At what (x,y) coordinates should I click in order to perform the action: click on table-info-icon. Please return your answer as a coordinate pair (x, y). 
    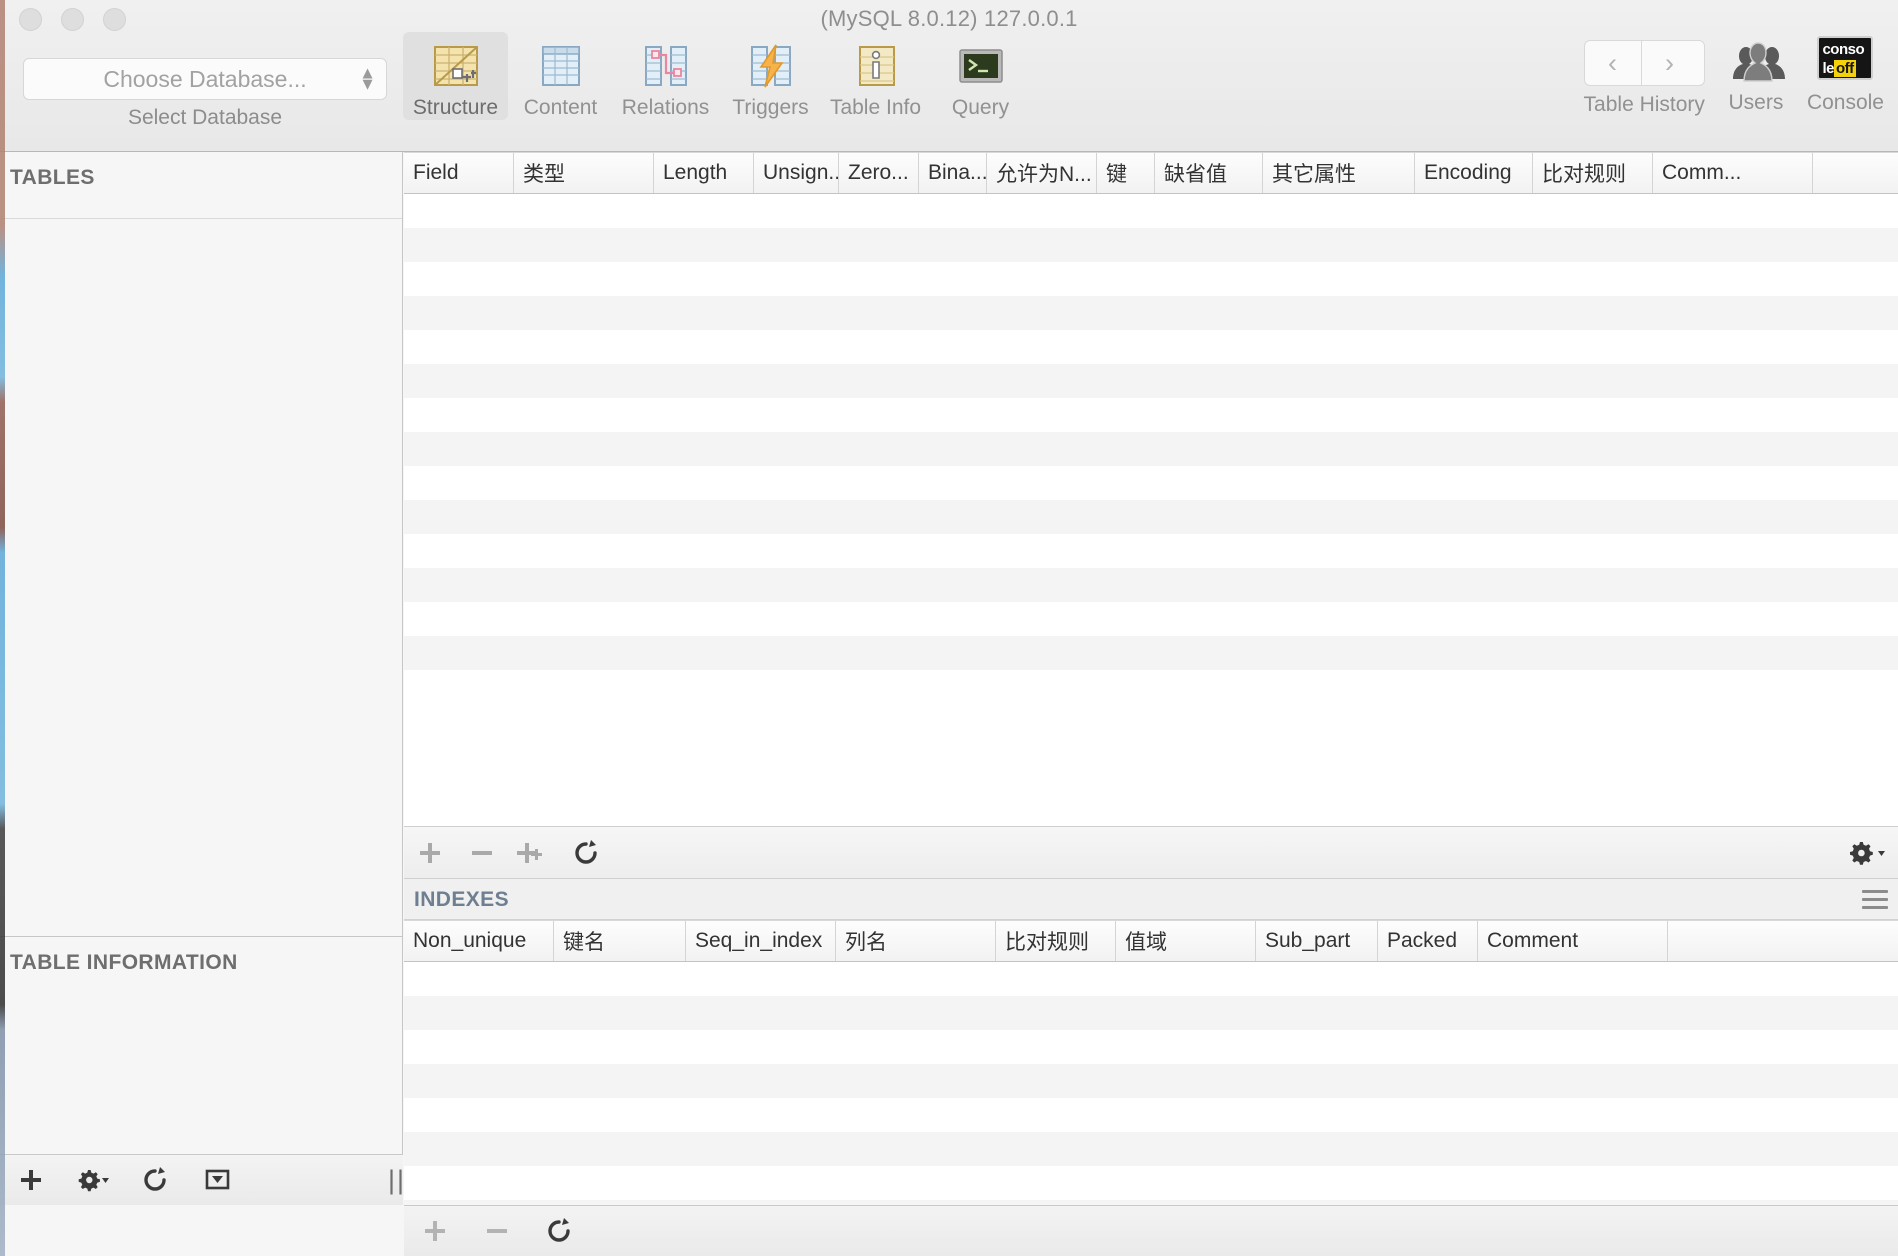
    Looking at the image, I should click on (875, 66).